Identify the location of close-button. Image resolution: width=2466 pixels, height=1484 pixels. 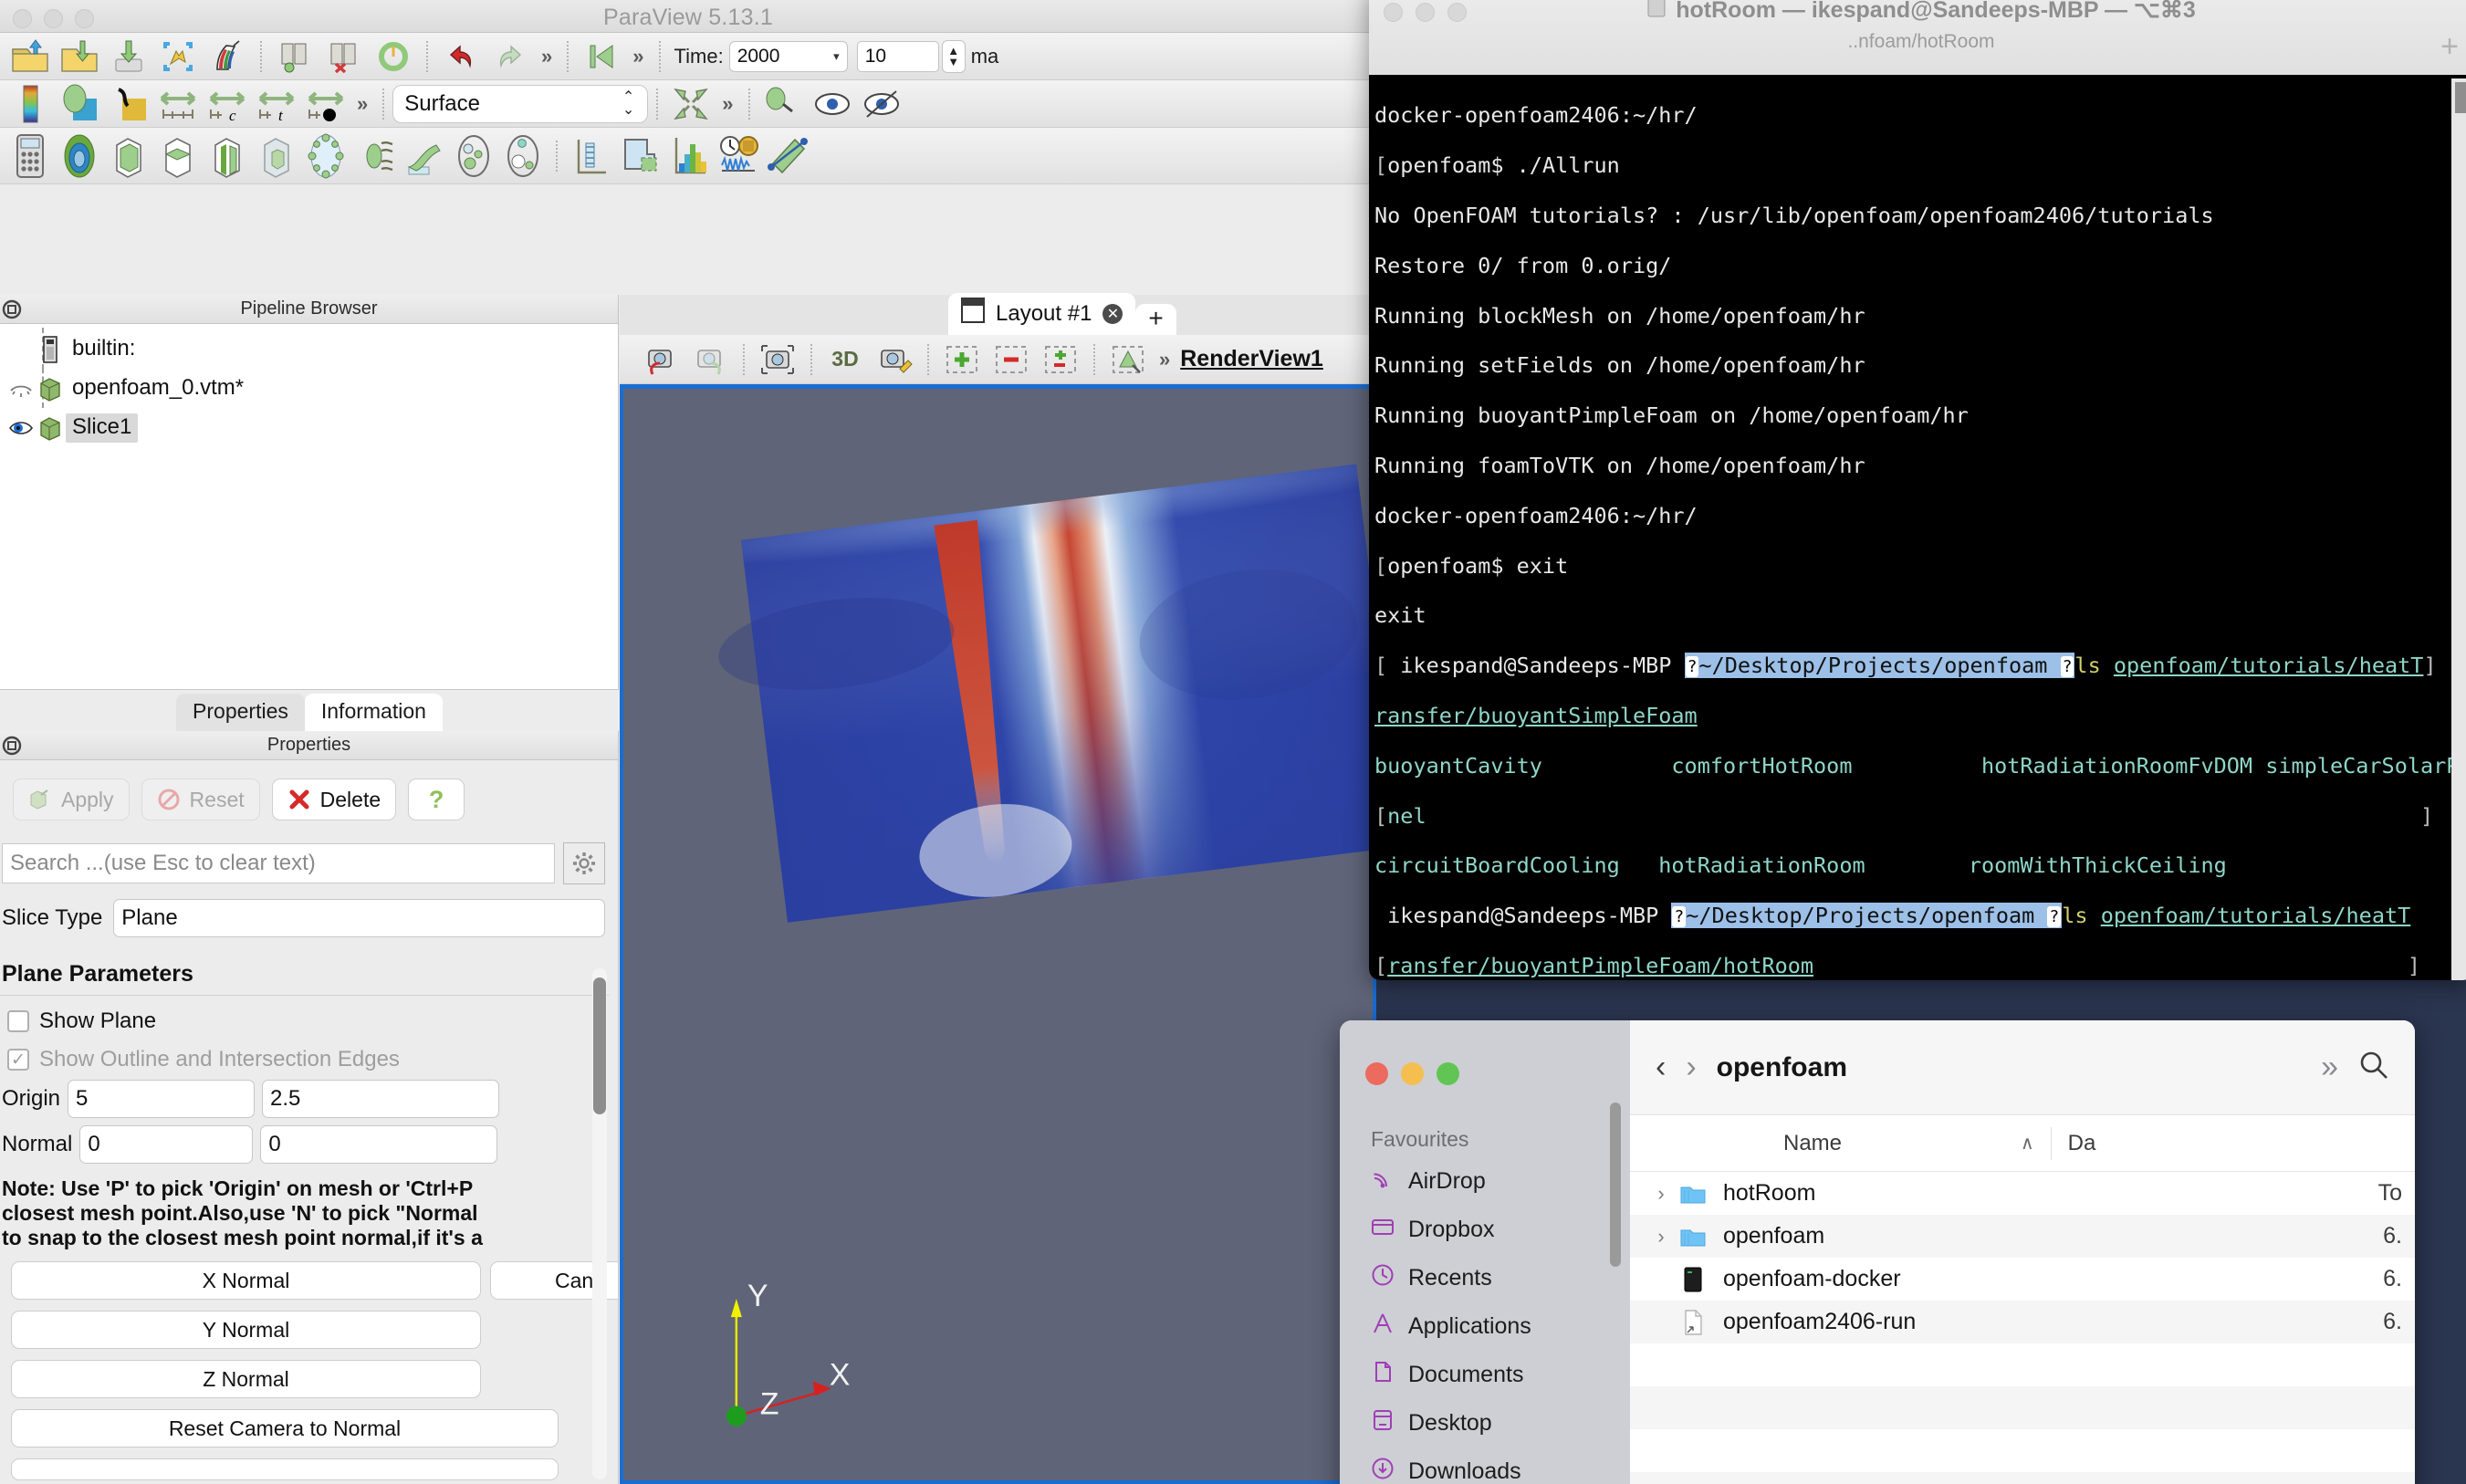
(1376, 1073).